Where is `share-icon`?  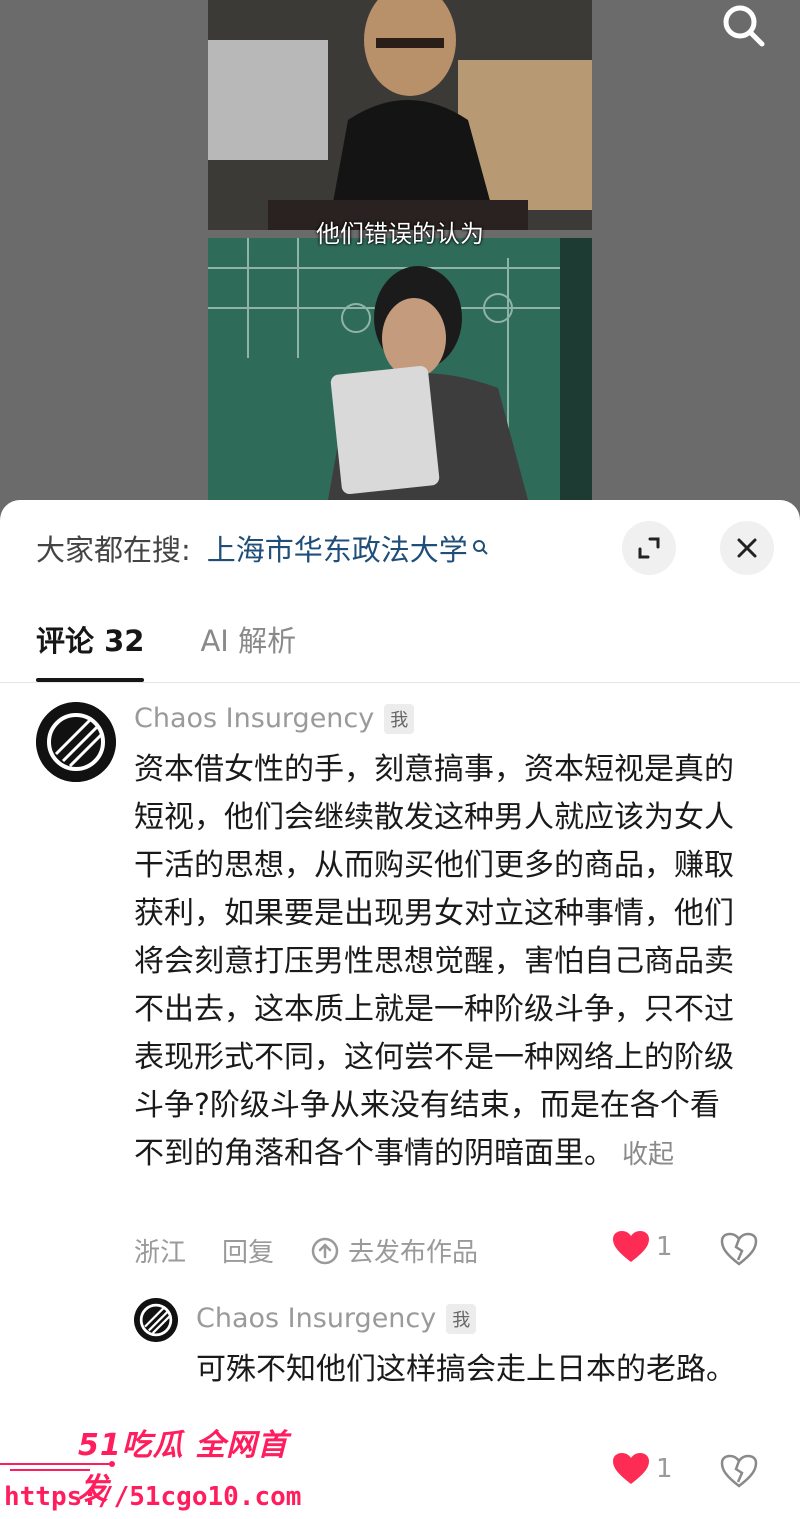 share-icon is located at coordinates (325, 1250).